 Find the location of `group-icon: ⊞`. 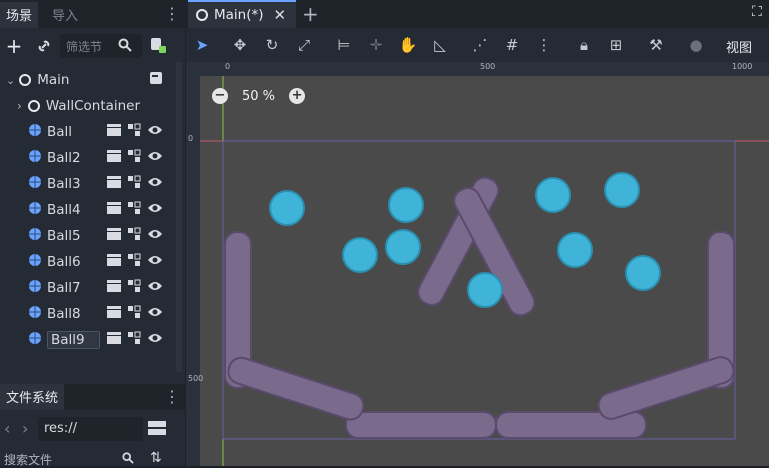

group-icon: ⊞ is located at coordinates (616, 45).